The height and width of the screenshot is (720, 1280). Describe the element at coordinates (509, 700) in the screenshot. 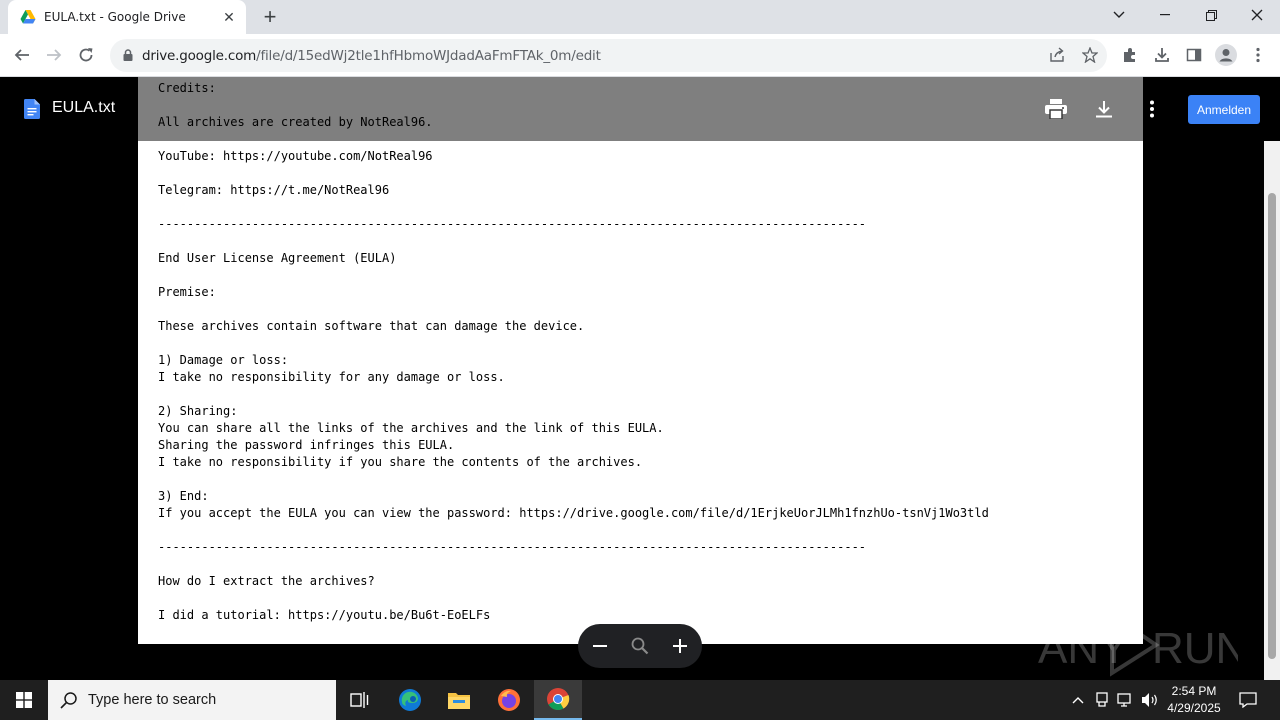

I see `firefox-icon` at that location.